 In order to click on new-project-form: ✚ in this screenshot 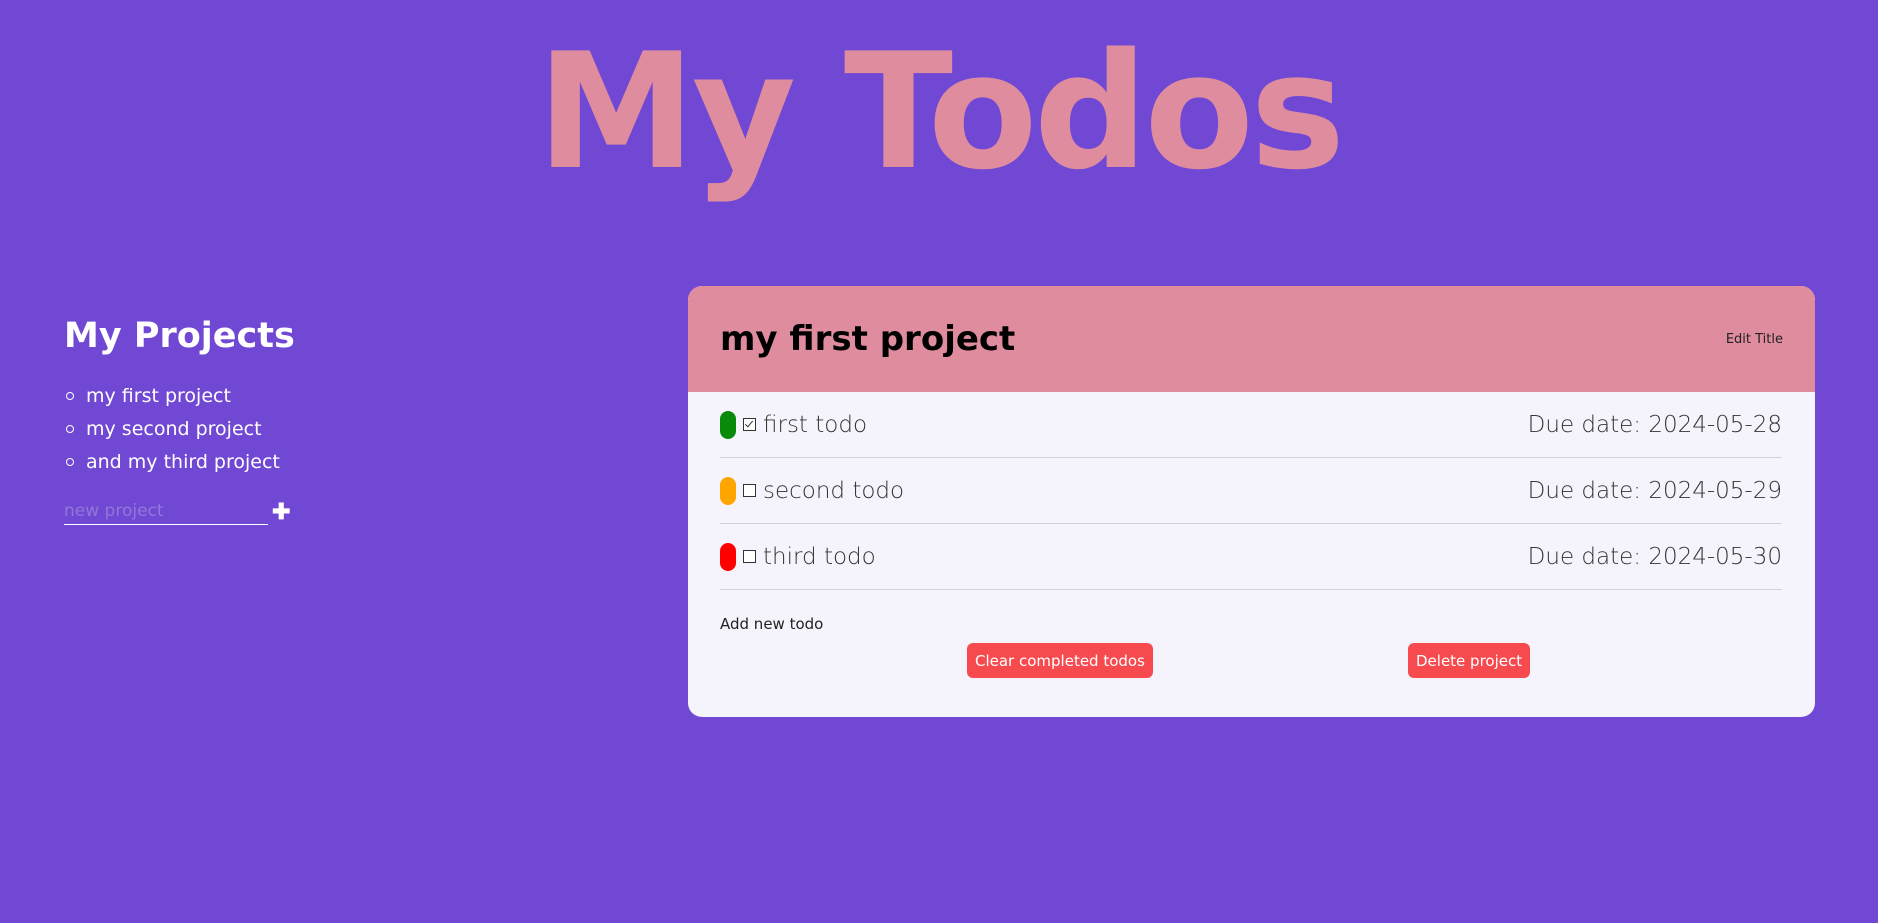, I will do `click(274, 511)`.